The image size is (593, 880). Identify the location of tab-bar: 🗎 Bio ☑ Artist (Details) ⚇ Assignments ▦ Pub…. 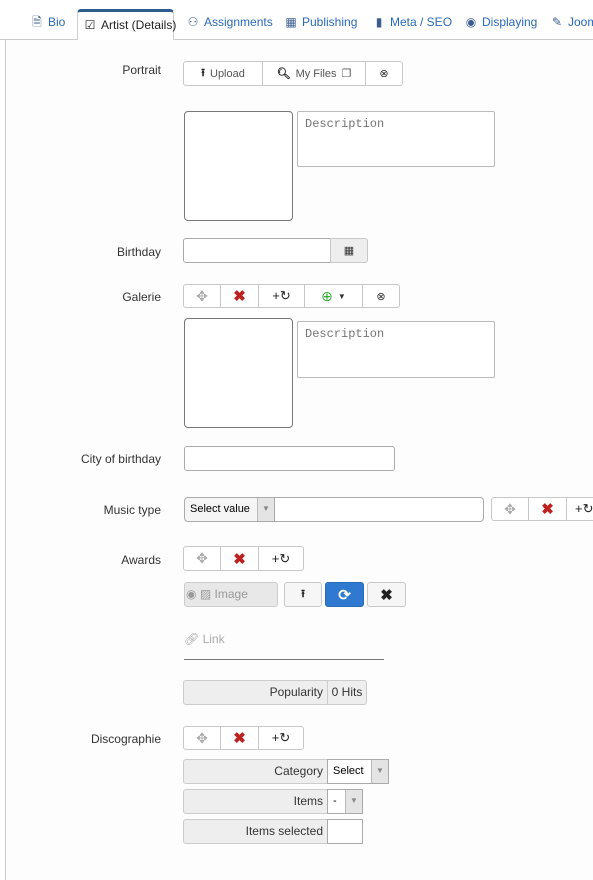
(296, 20).